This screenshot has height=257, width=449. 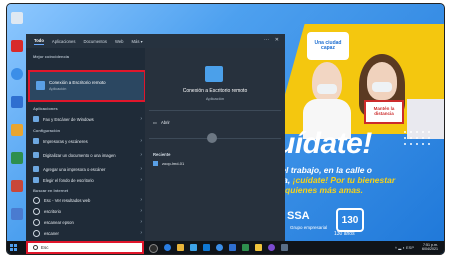 What do you see at coordinates (316, 189) in the screenshot?
I see `wallpaper-message-line3: por quienes más amas.` at bounding box center [316, 189].